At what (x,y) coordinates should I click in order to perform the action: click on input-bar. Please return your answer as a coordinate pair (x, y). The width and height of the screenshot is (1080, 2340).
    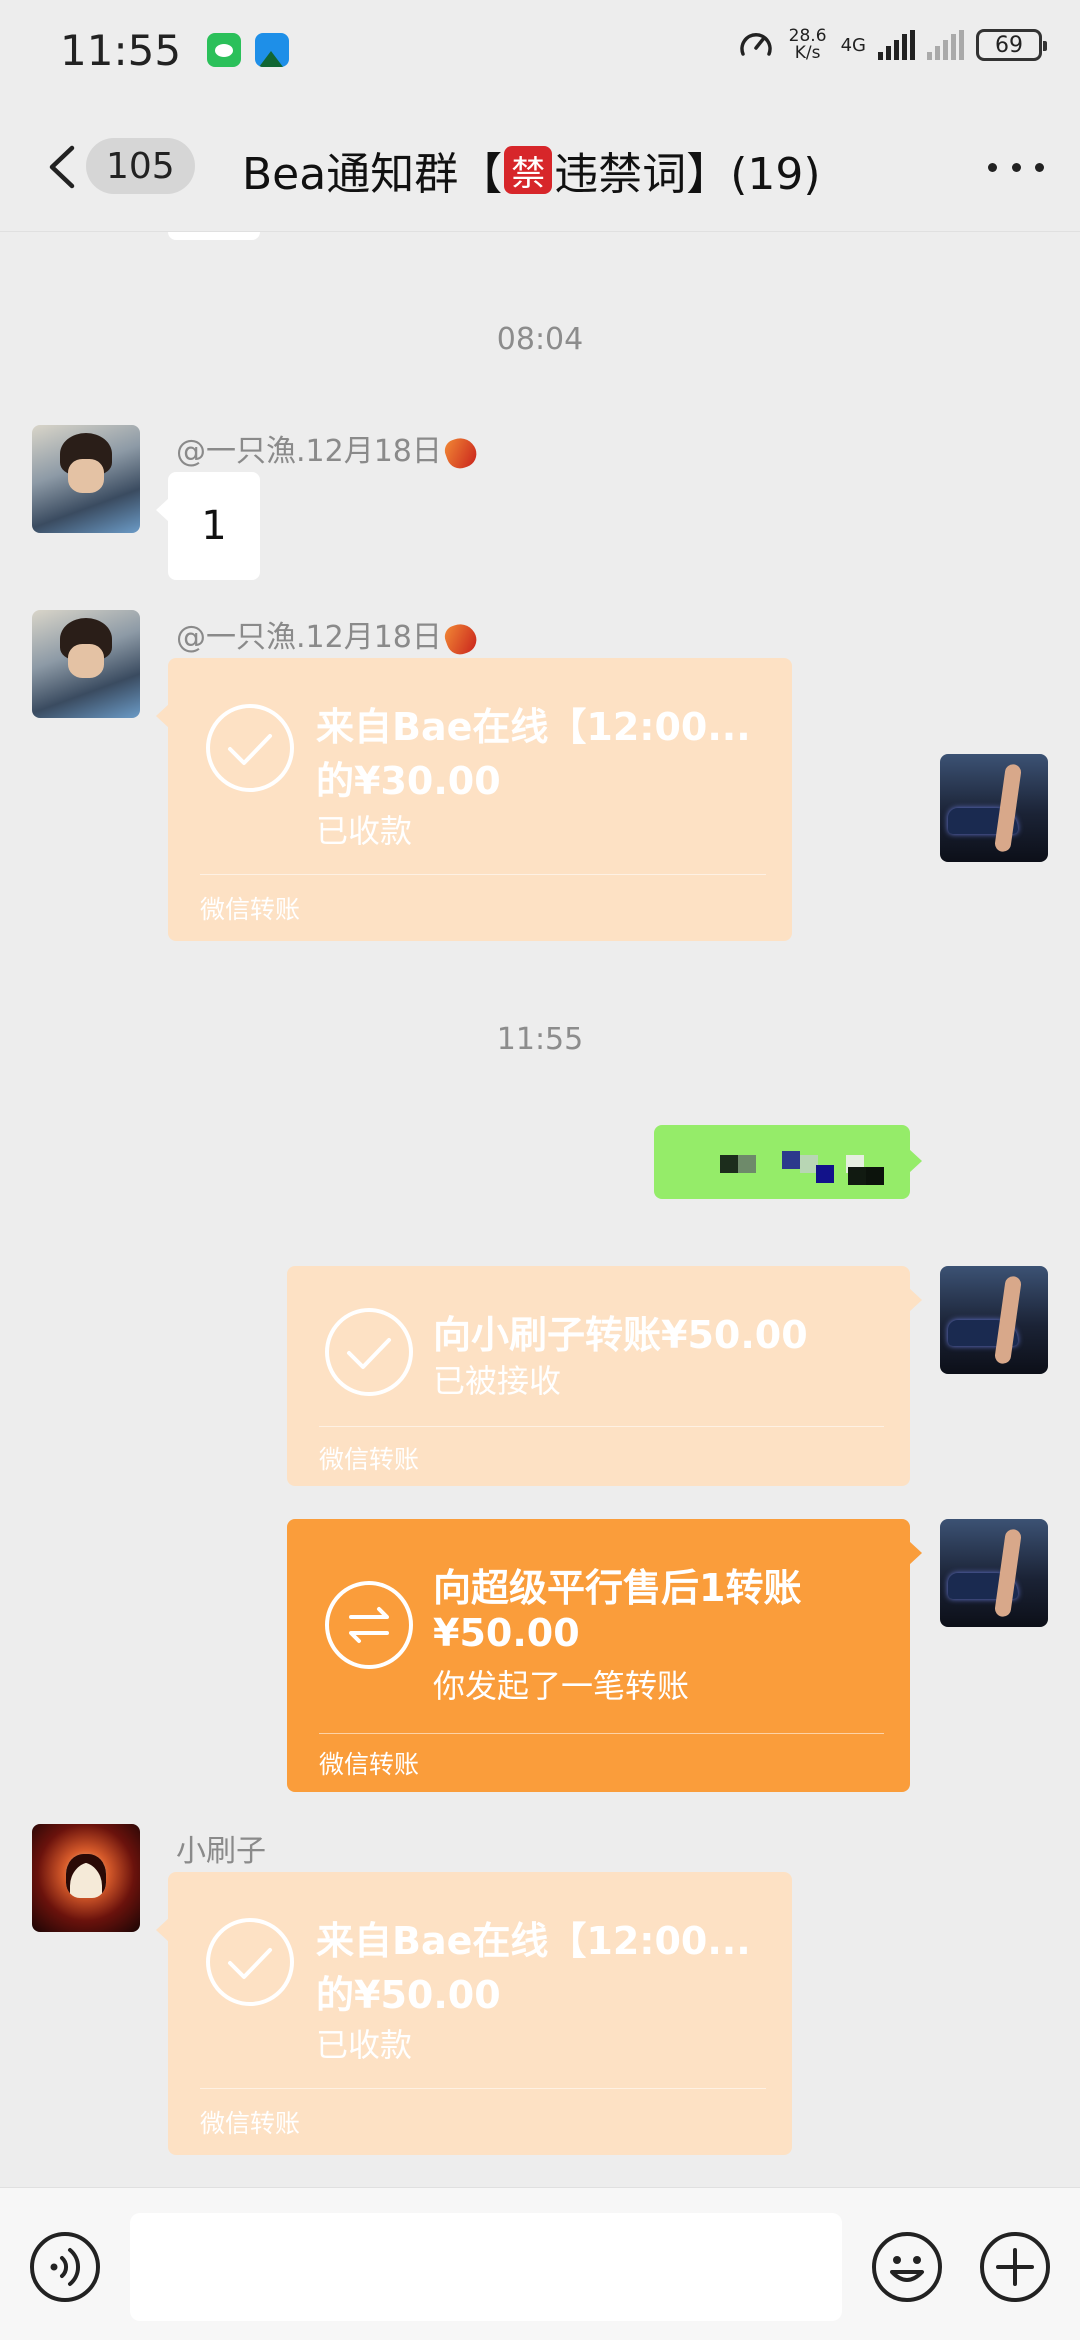
    Looking at the image, I should click on (540, 2263).